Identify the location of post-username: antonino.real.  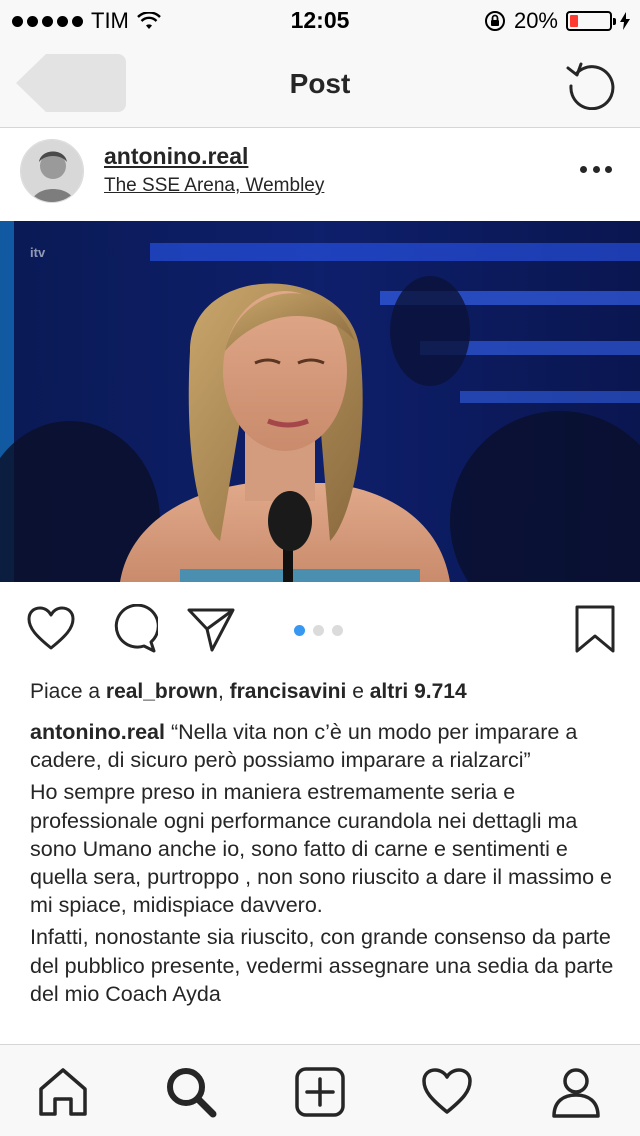
(176, 156).